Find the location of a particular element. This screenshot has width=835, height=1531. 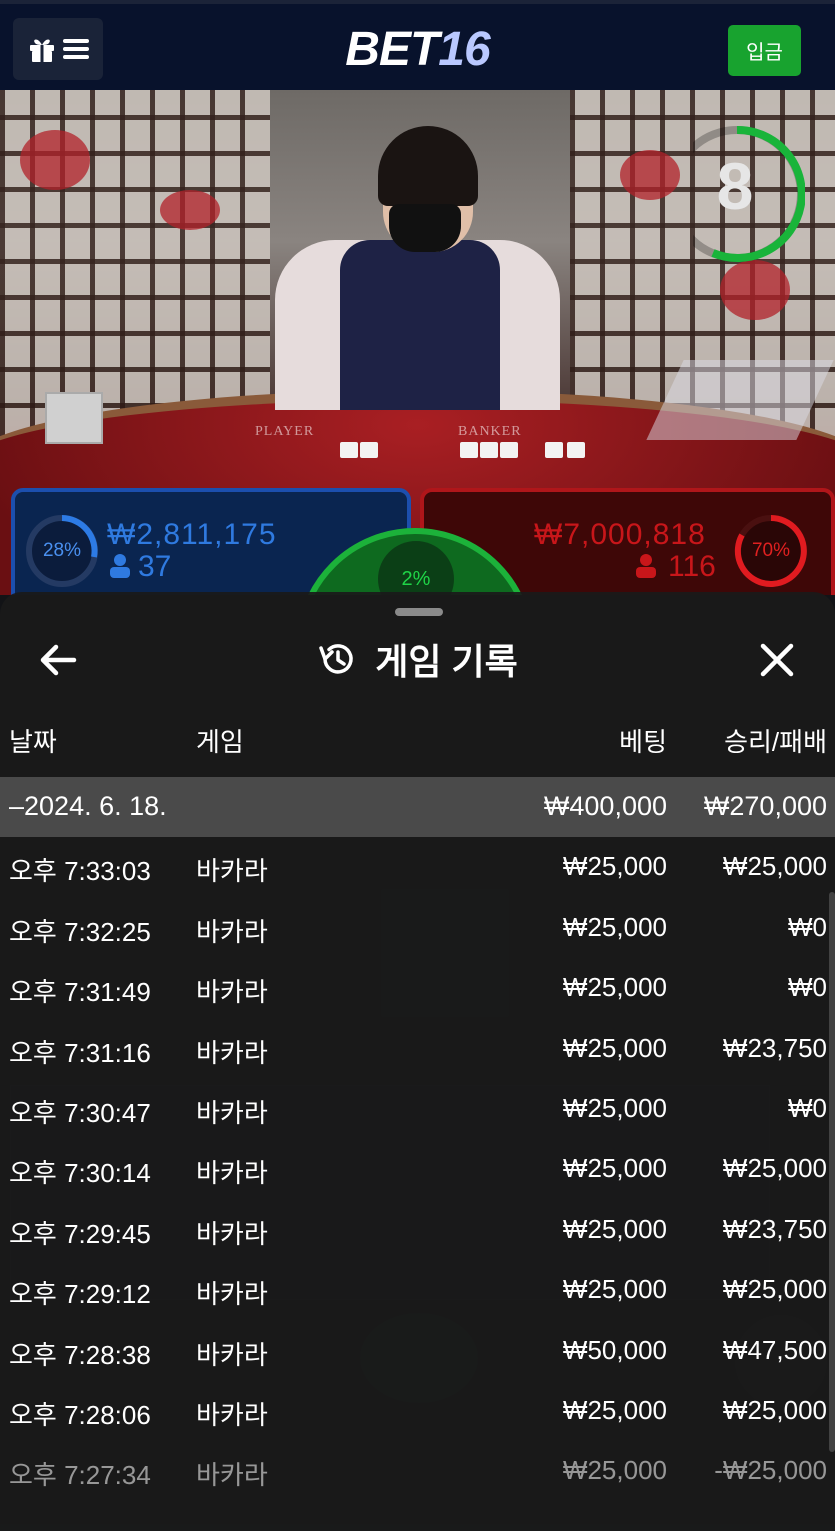

banker-percent: 70% is located at coordinates (771, 550).